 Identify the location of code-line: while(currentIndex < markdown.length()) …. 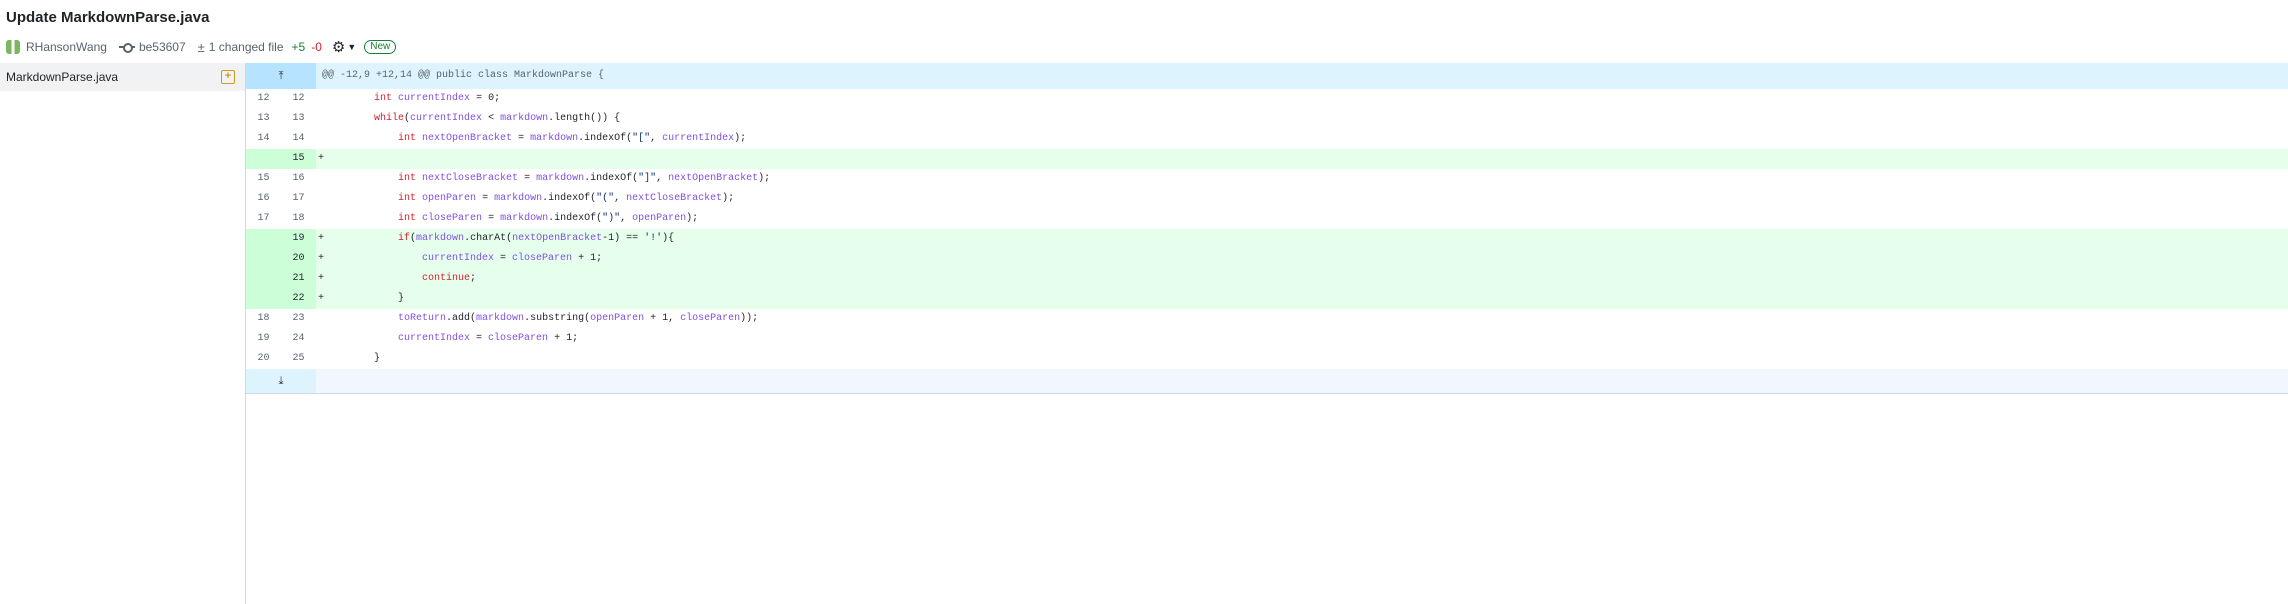
(497, 118).